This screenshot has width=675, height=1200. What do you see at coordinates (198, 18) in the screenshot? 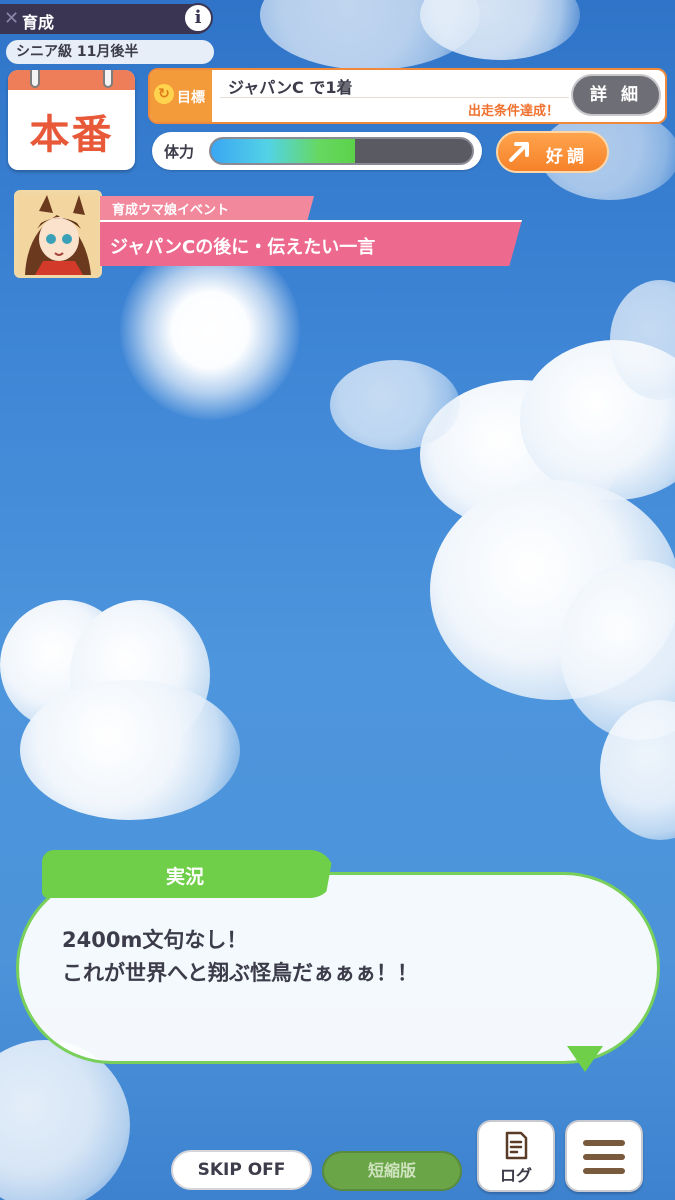
I see `info-icon: i` at bounding box center [198, 18].